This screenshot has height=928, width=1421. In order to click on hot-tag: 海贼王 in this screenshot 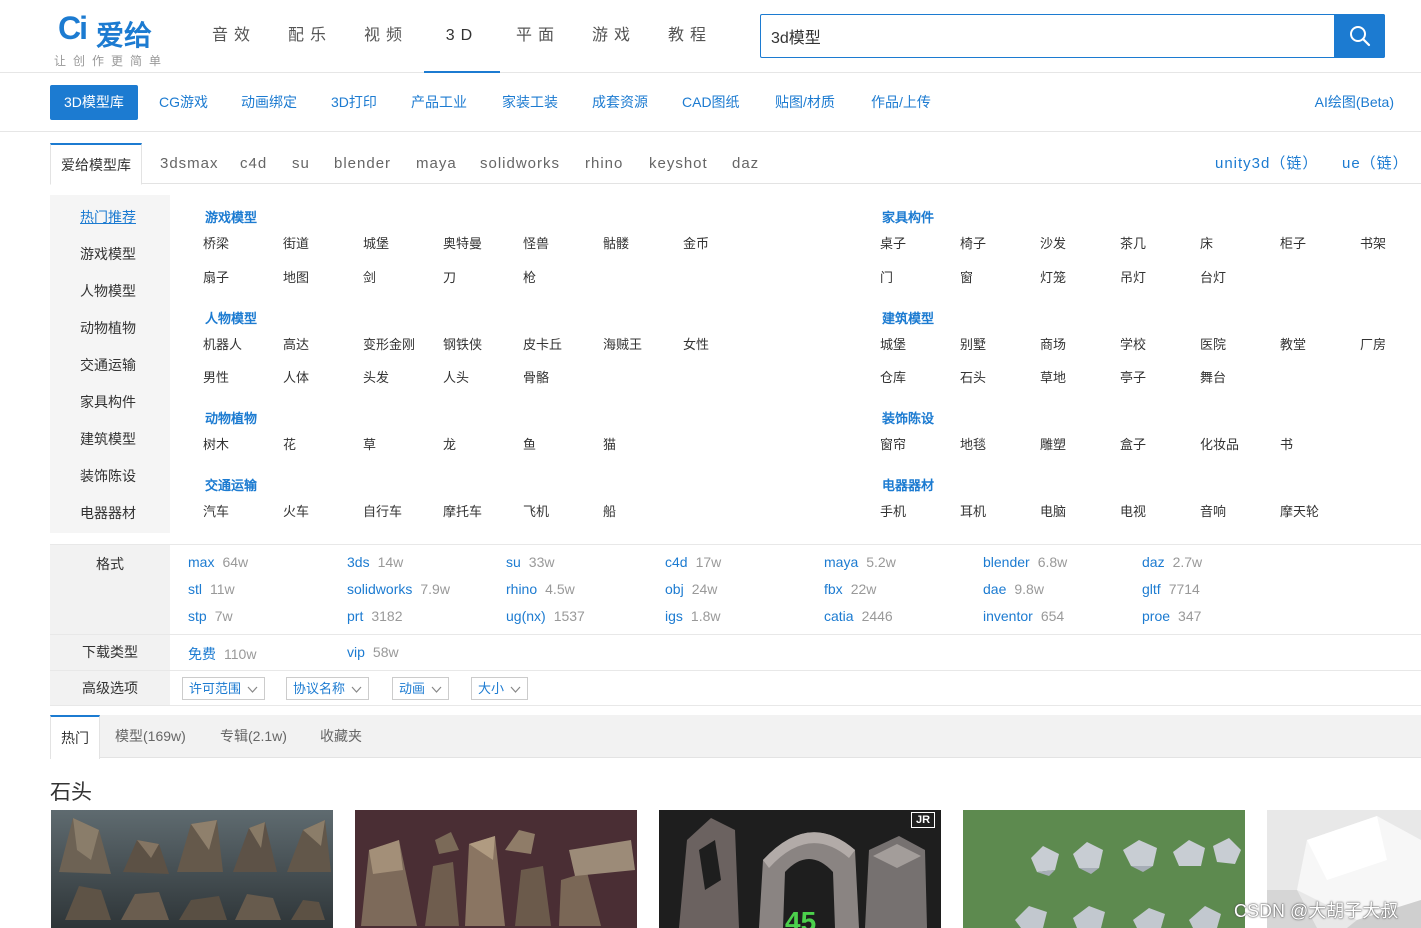, I will do `click(622, 343)`.